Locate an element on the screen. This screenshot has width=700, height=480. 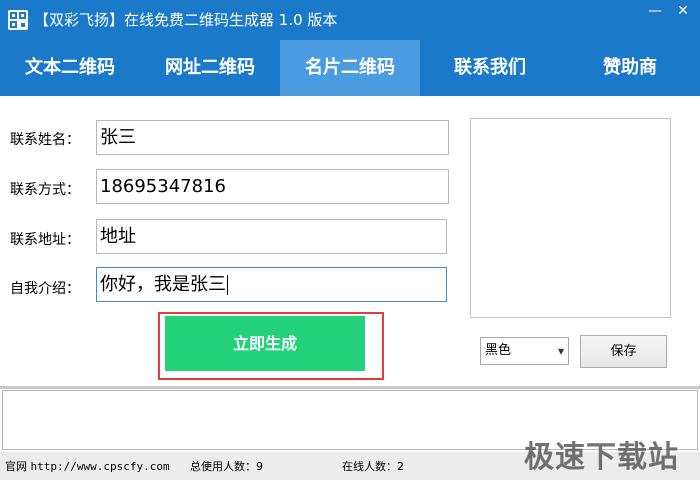
color-select: 黑色 ▾ is located at coordinates (524, 351).